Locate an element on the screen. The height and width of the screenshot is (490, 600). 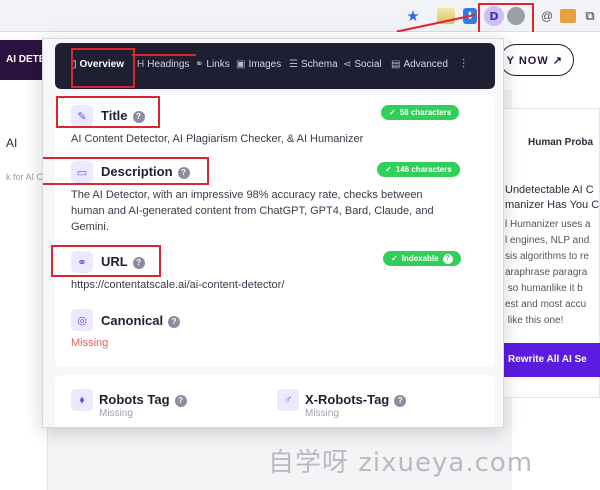
right-card-title: Human Proba is located at coordinates (561, 142).